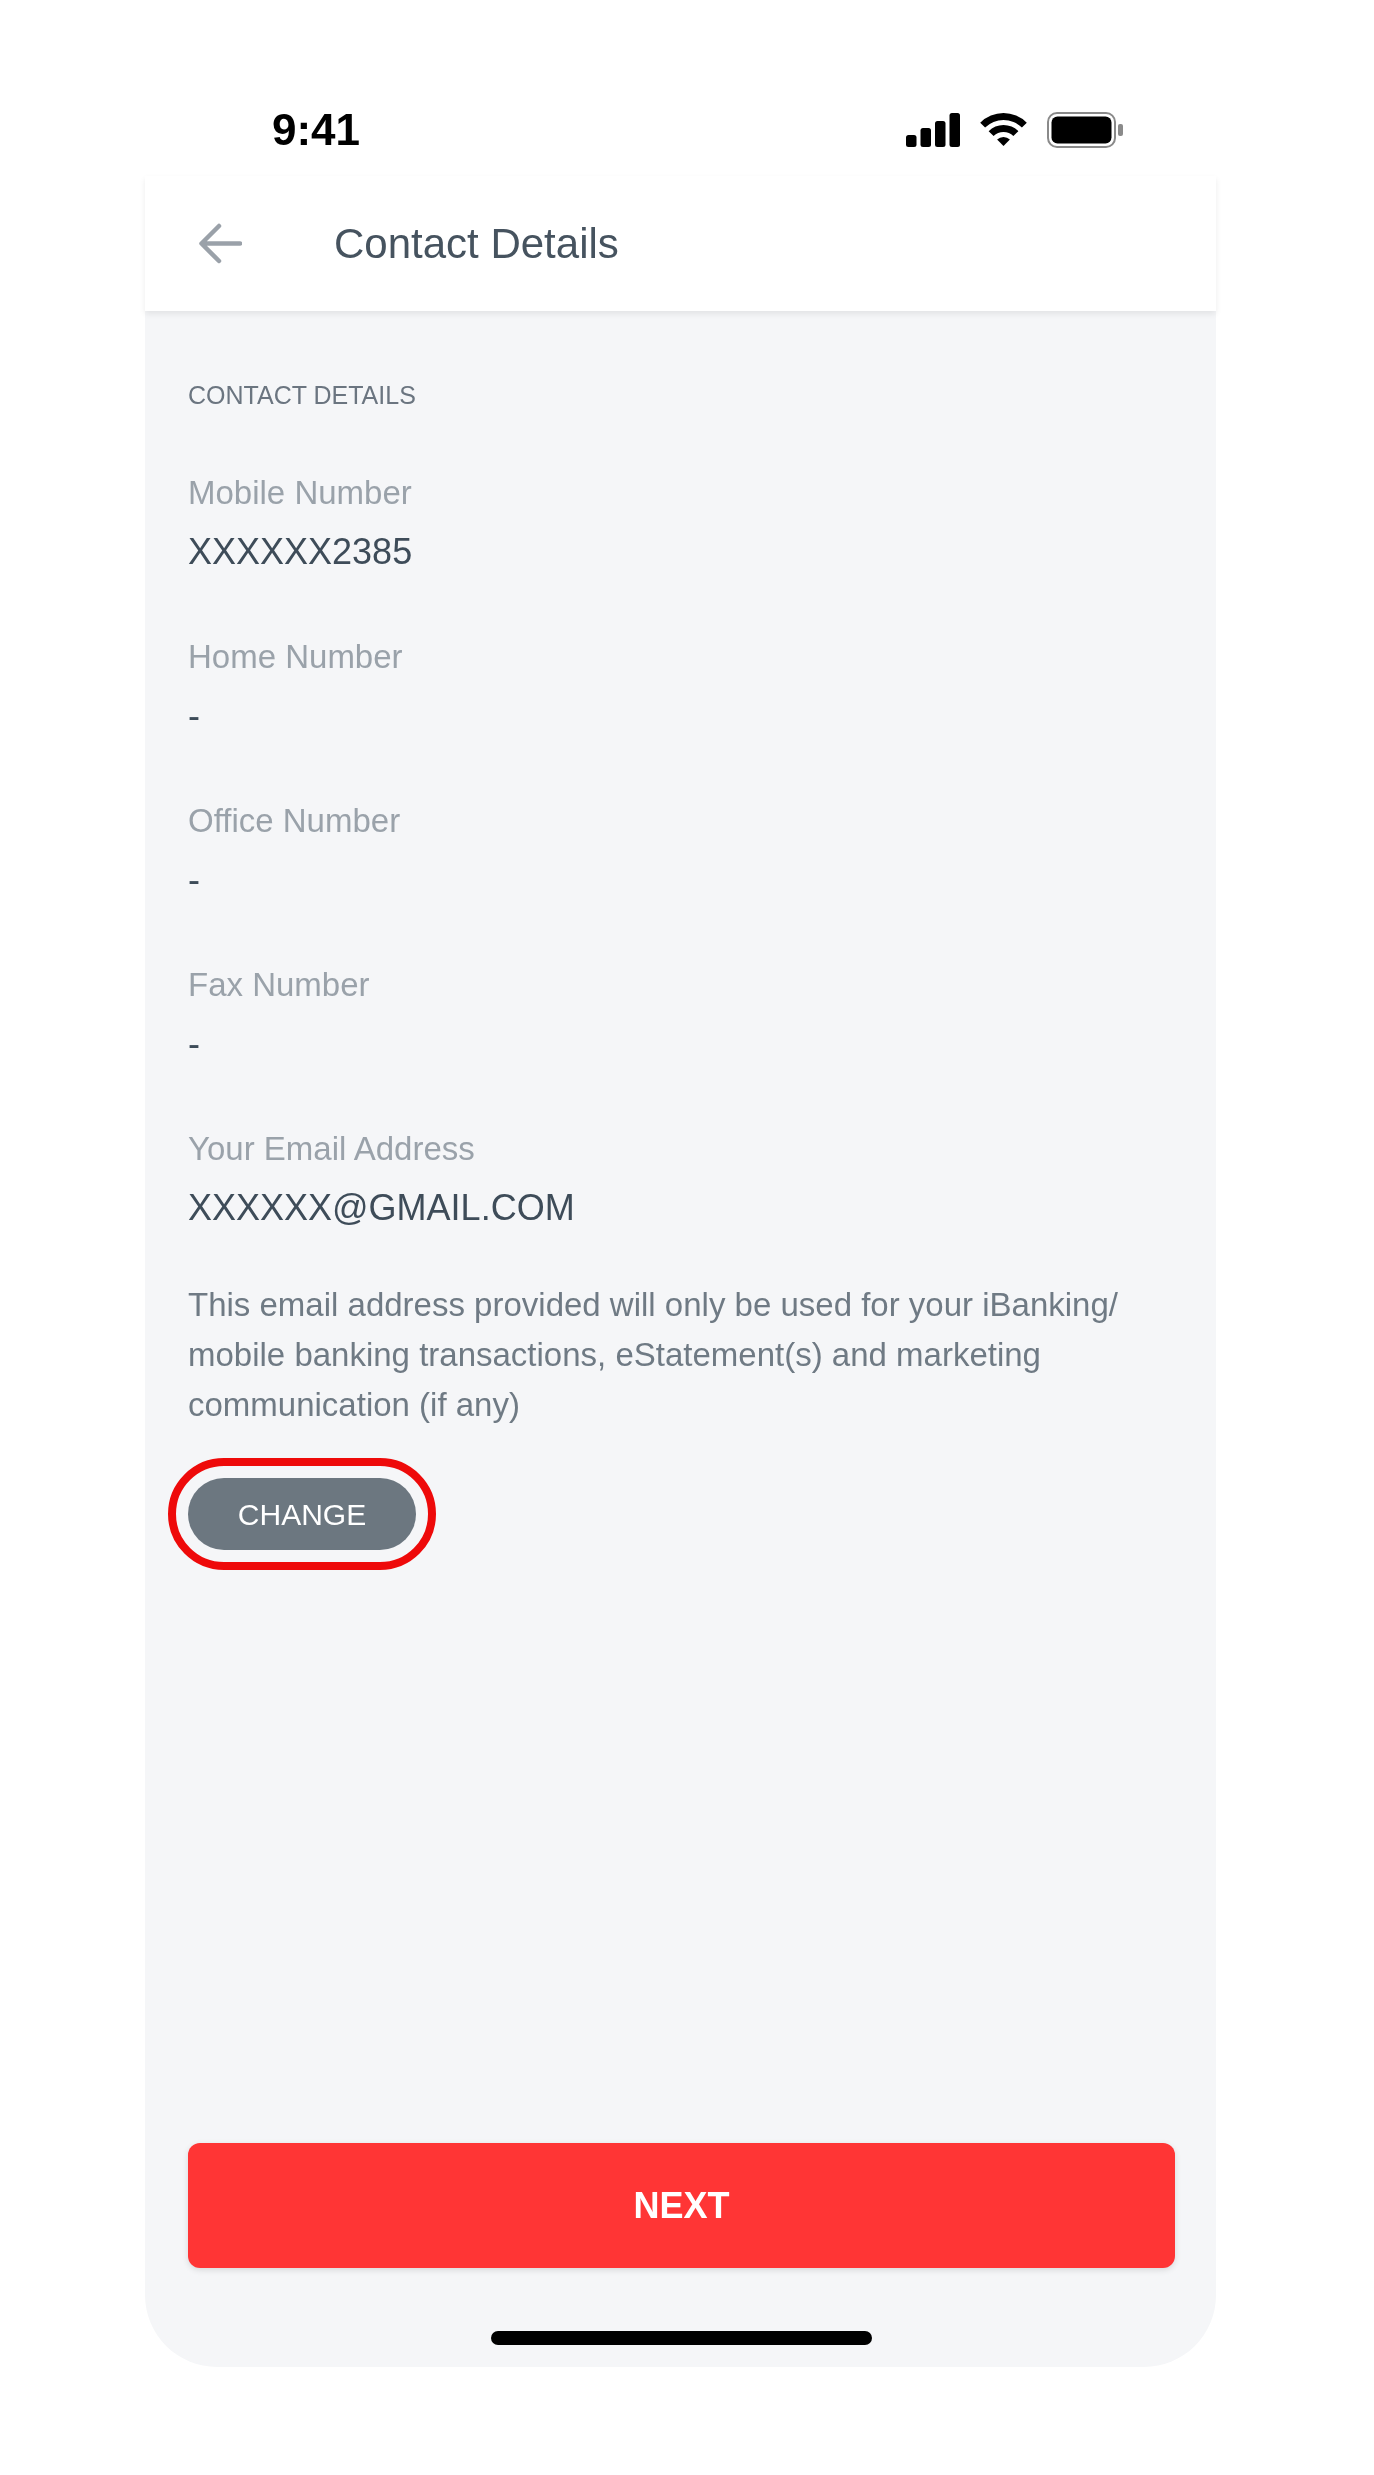 This screenshot has width=1374, height=2475. I want to click on field-label: Home Number, so click(295, 657).